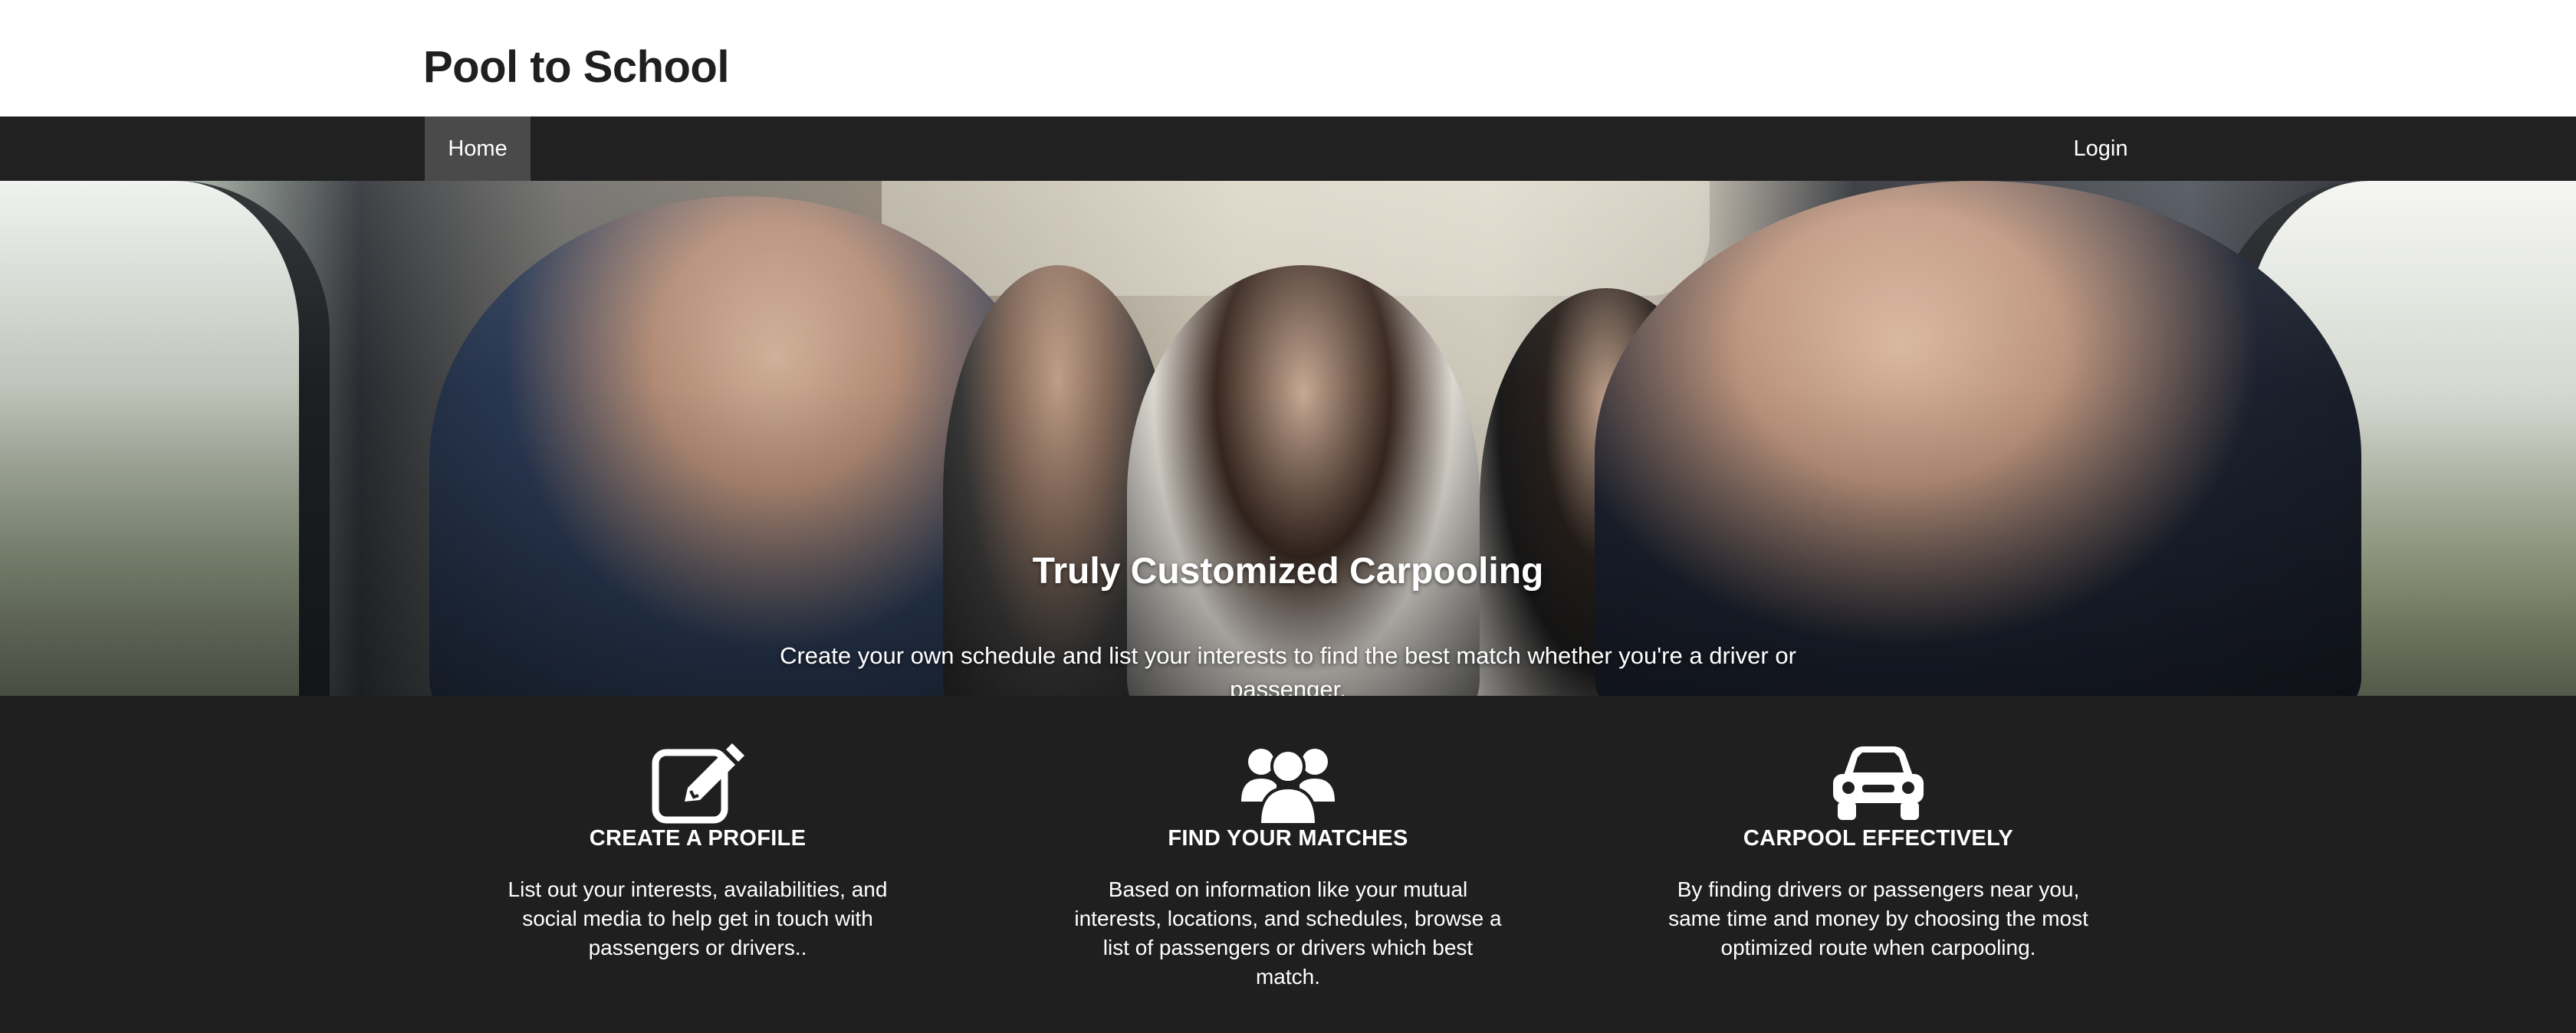  I want to click on feature-title: FIND YOUR MATCHES, so click(1288, 838).